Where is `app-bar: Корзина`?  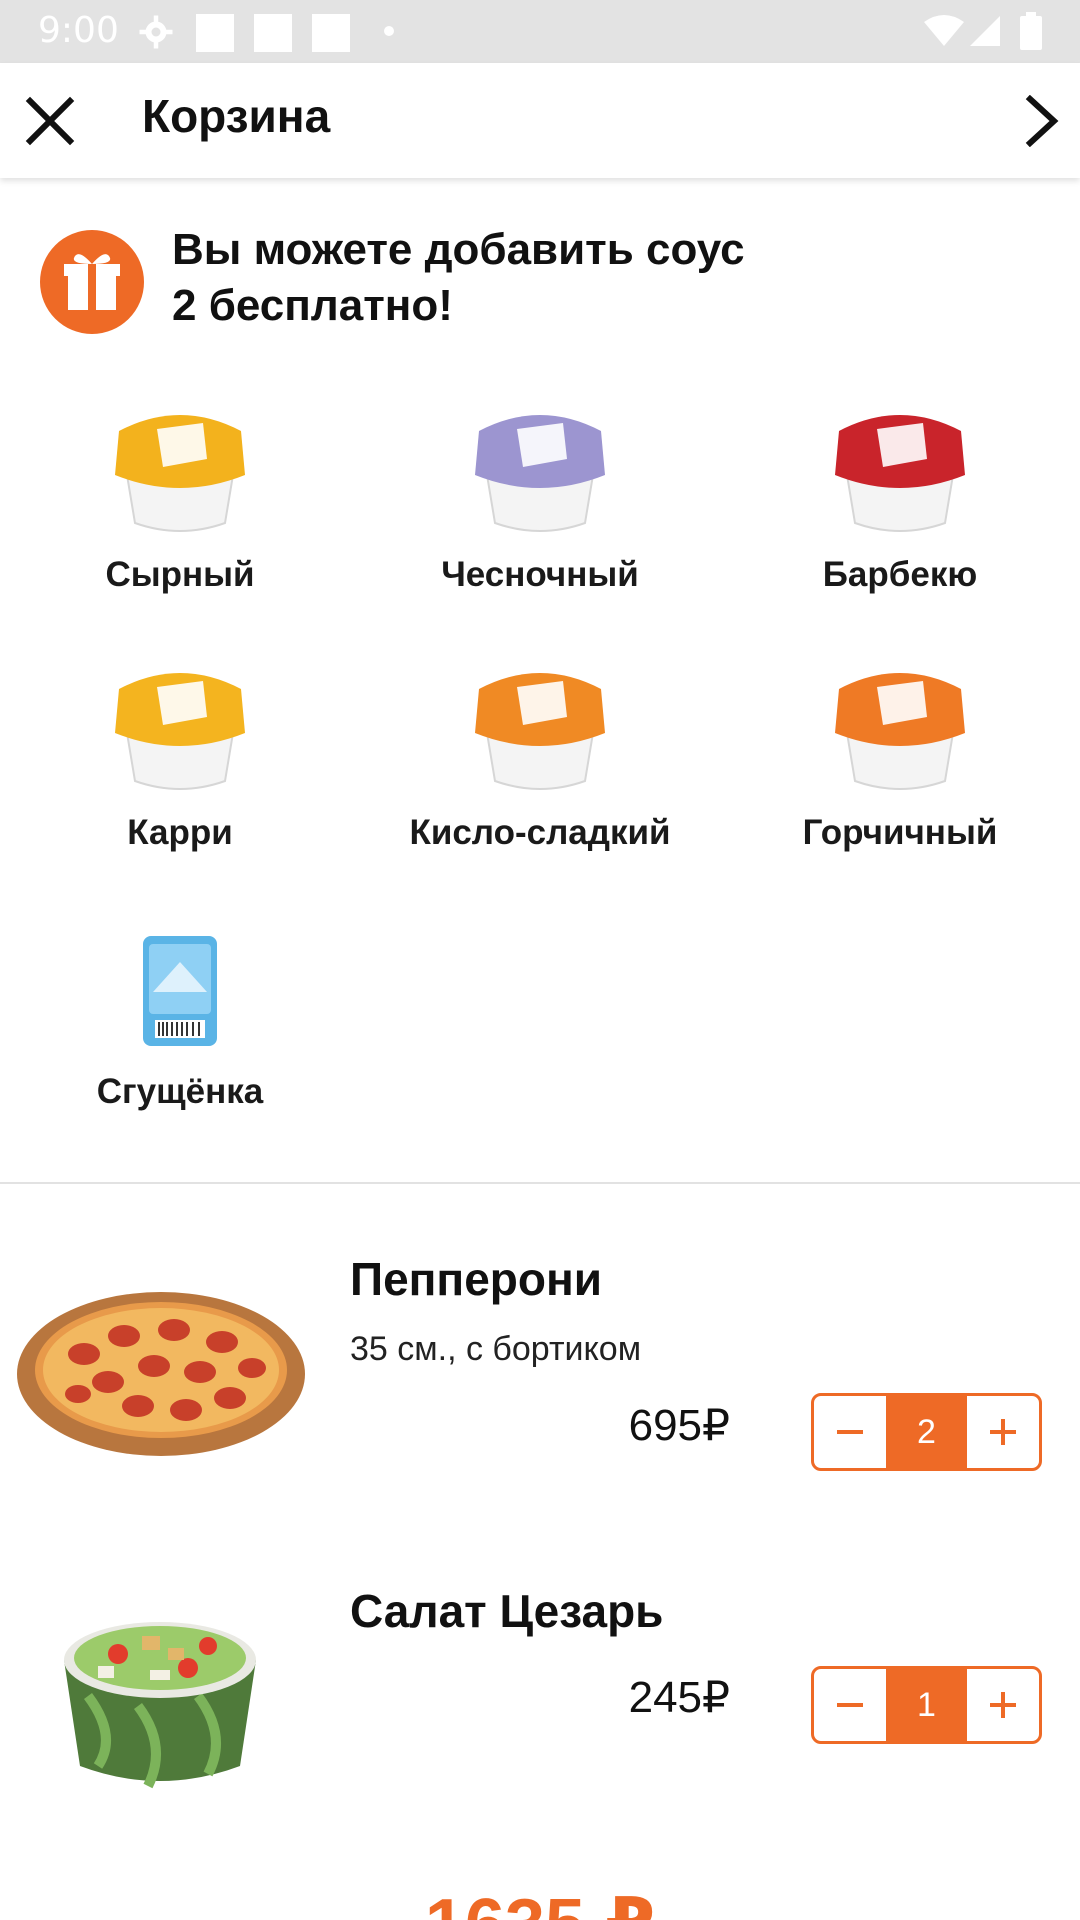
app-bar: Корзина is located at coordinates (540, 120).